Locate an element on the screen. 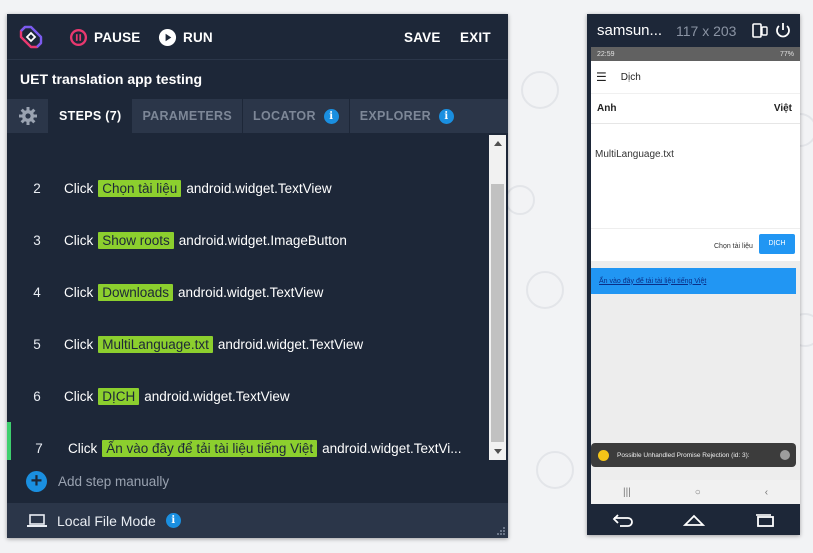 The width and height of the screenshot is (813, 553). step-number: 6 is located at coordinates (37, 396).